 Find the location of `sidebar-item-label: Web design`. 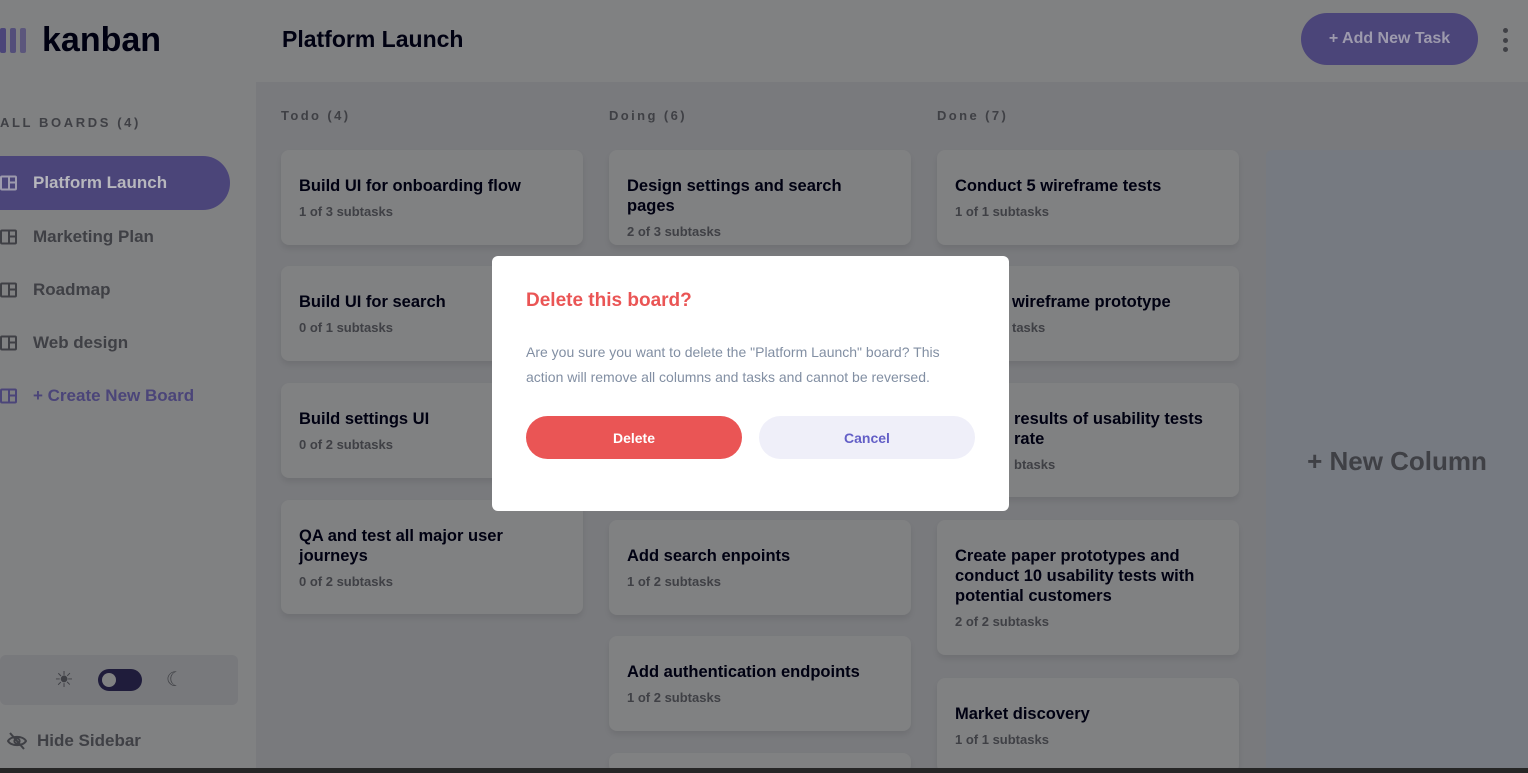

sidebar-item-label: Web design is located at coordinates (81, 342).